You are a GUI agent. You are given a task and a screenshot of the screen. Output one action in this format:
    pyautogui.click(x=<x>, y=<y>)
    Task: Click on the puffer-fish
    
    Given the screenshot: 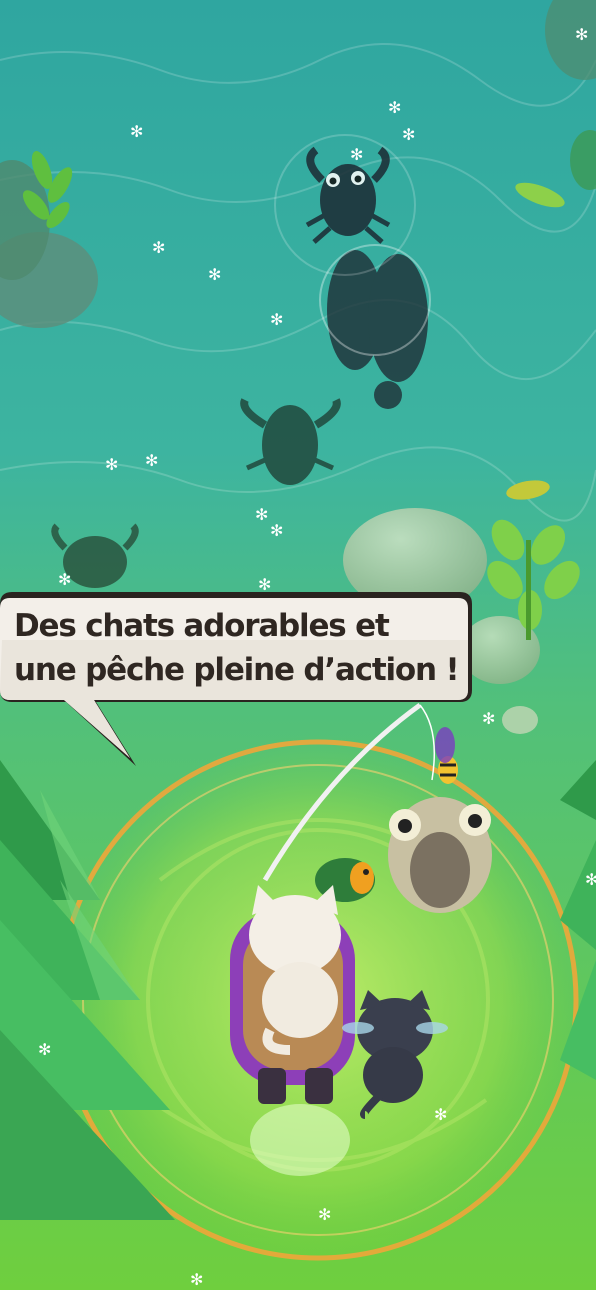 What is the action you would take?
    pyautogui.click(x=440, y=855)
    